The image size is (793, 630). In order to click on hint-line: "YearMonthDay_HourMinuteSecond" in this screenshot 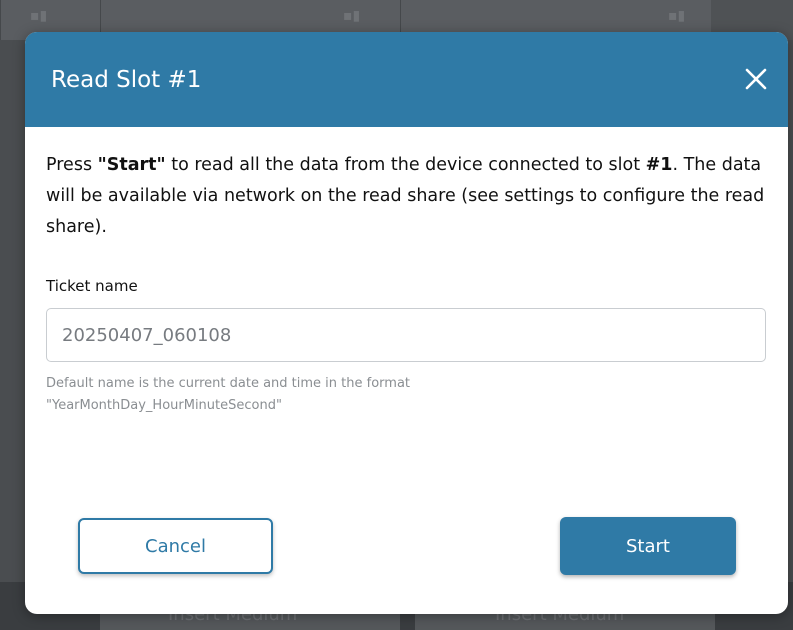, I will do `click(164, 405)`.